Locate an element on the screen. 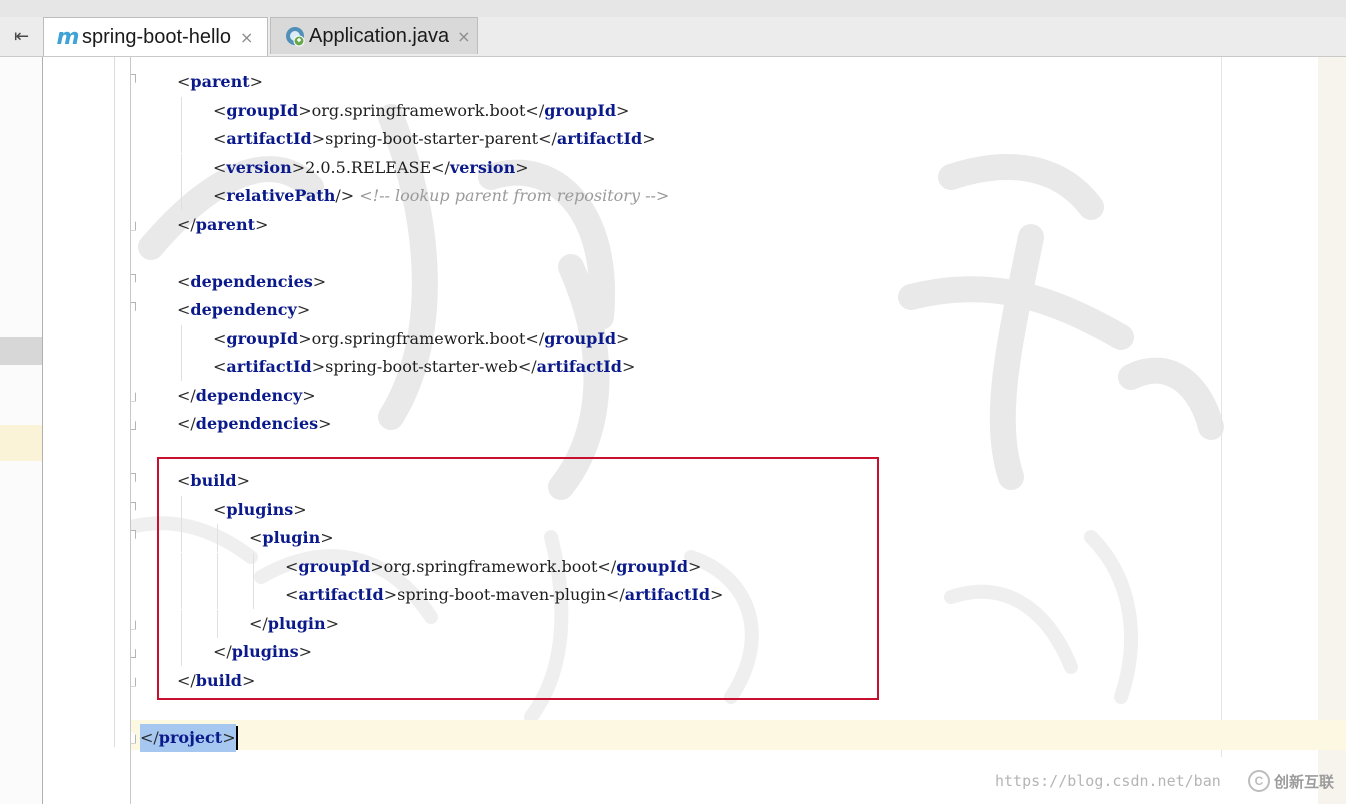 This screenshot has width=1346, height=804. code-line: 35</project> is located at coordinates (738, 737).